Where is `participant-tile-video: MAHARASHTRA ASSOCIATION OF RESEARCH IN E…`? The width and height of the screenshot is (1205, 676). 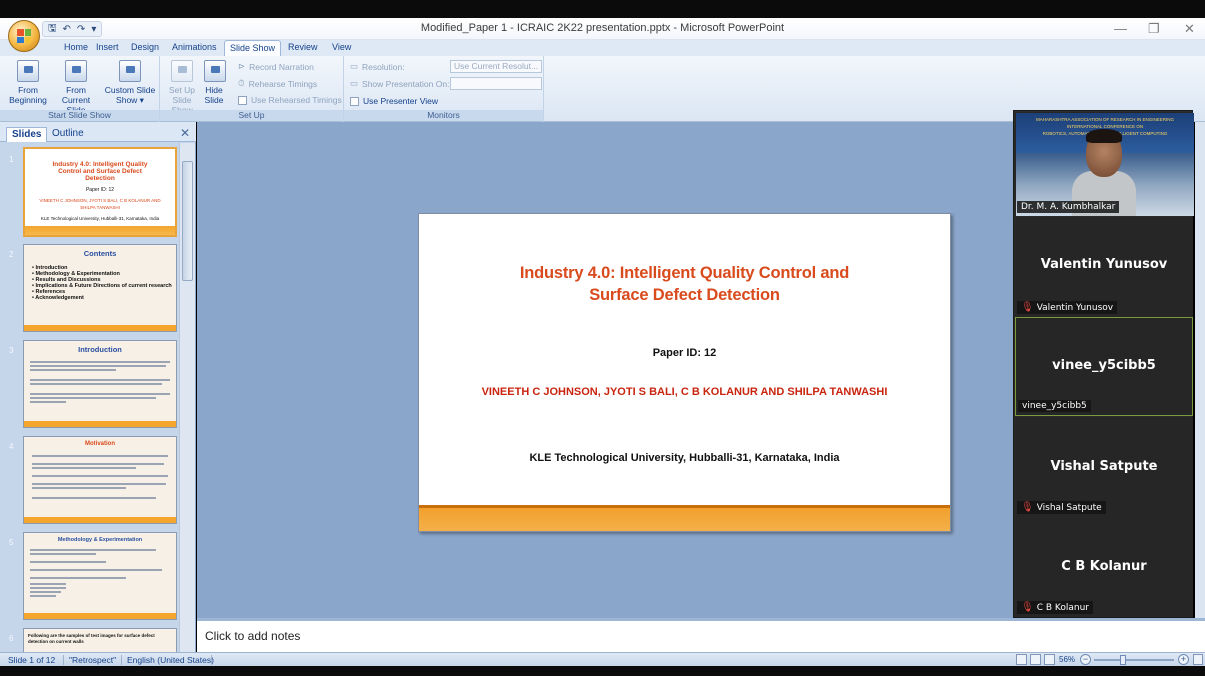 participant-tile-video: MAHARASHTRA ASSOCIATION OF RESEARCH IN E… is located at coordinates (1104, 164).